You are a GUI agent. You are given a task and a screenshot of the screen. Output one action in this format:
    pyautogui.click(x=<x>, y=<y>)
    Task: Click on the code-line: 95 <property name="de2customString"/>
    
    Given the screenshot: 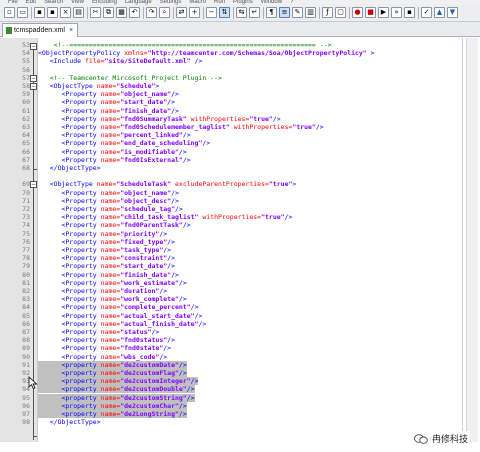 What is the action you would take?
    pyautogui.click(x=244, y=397)
    